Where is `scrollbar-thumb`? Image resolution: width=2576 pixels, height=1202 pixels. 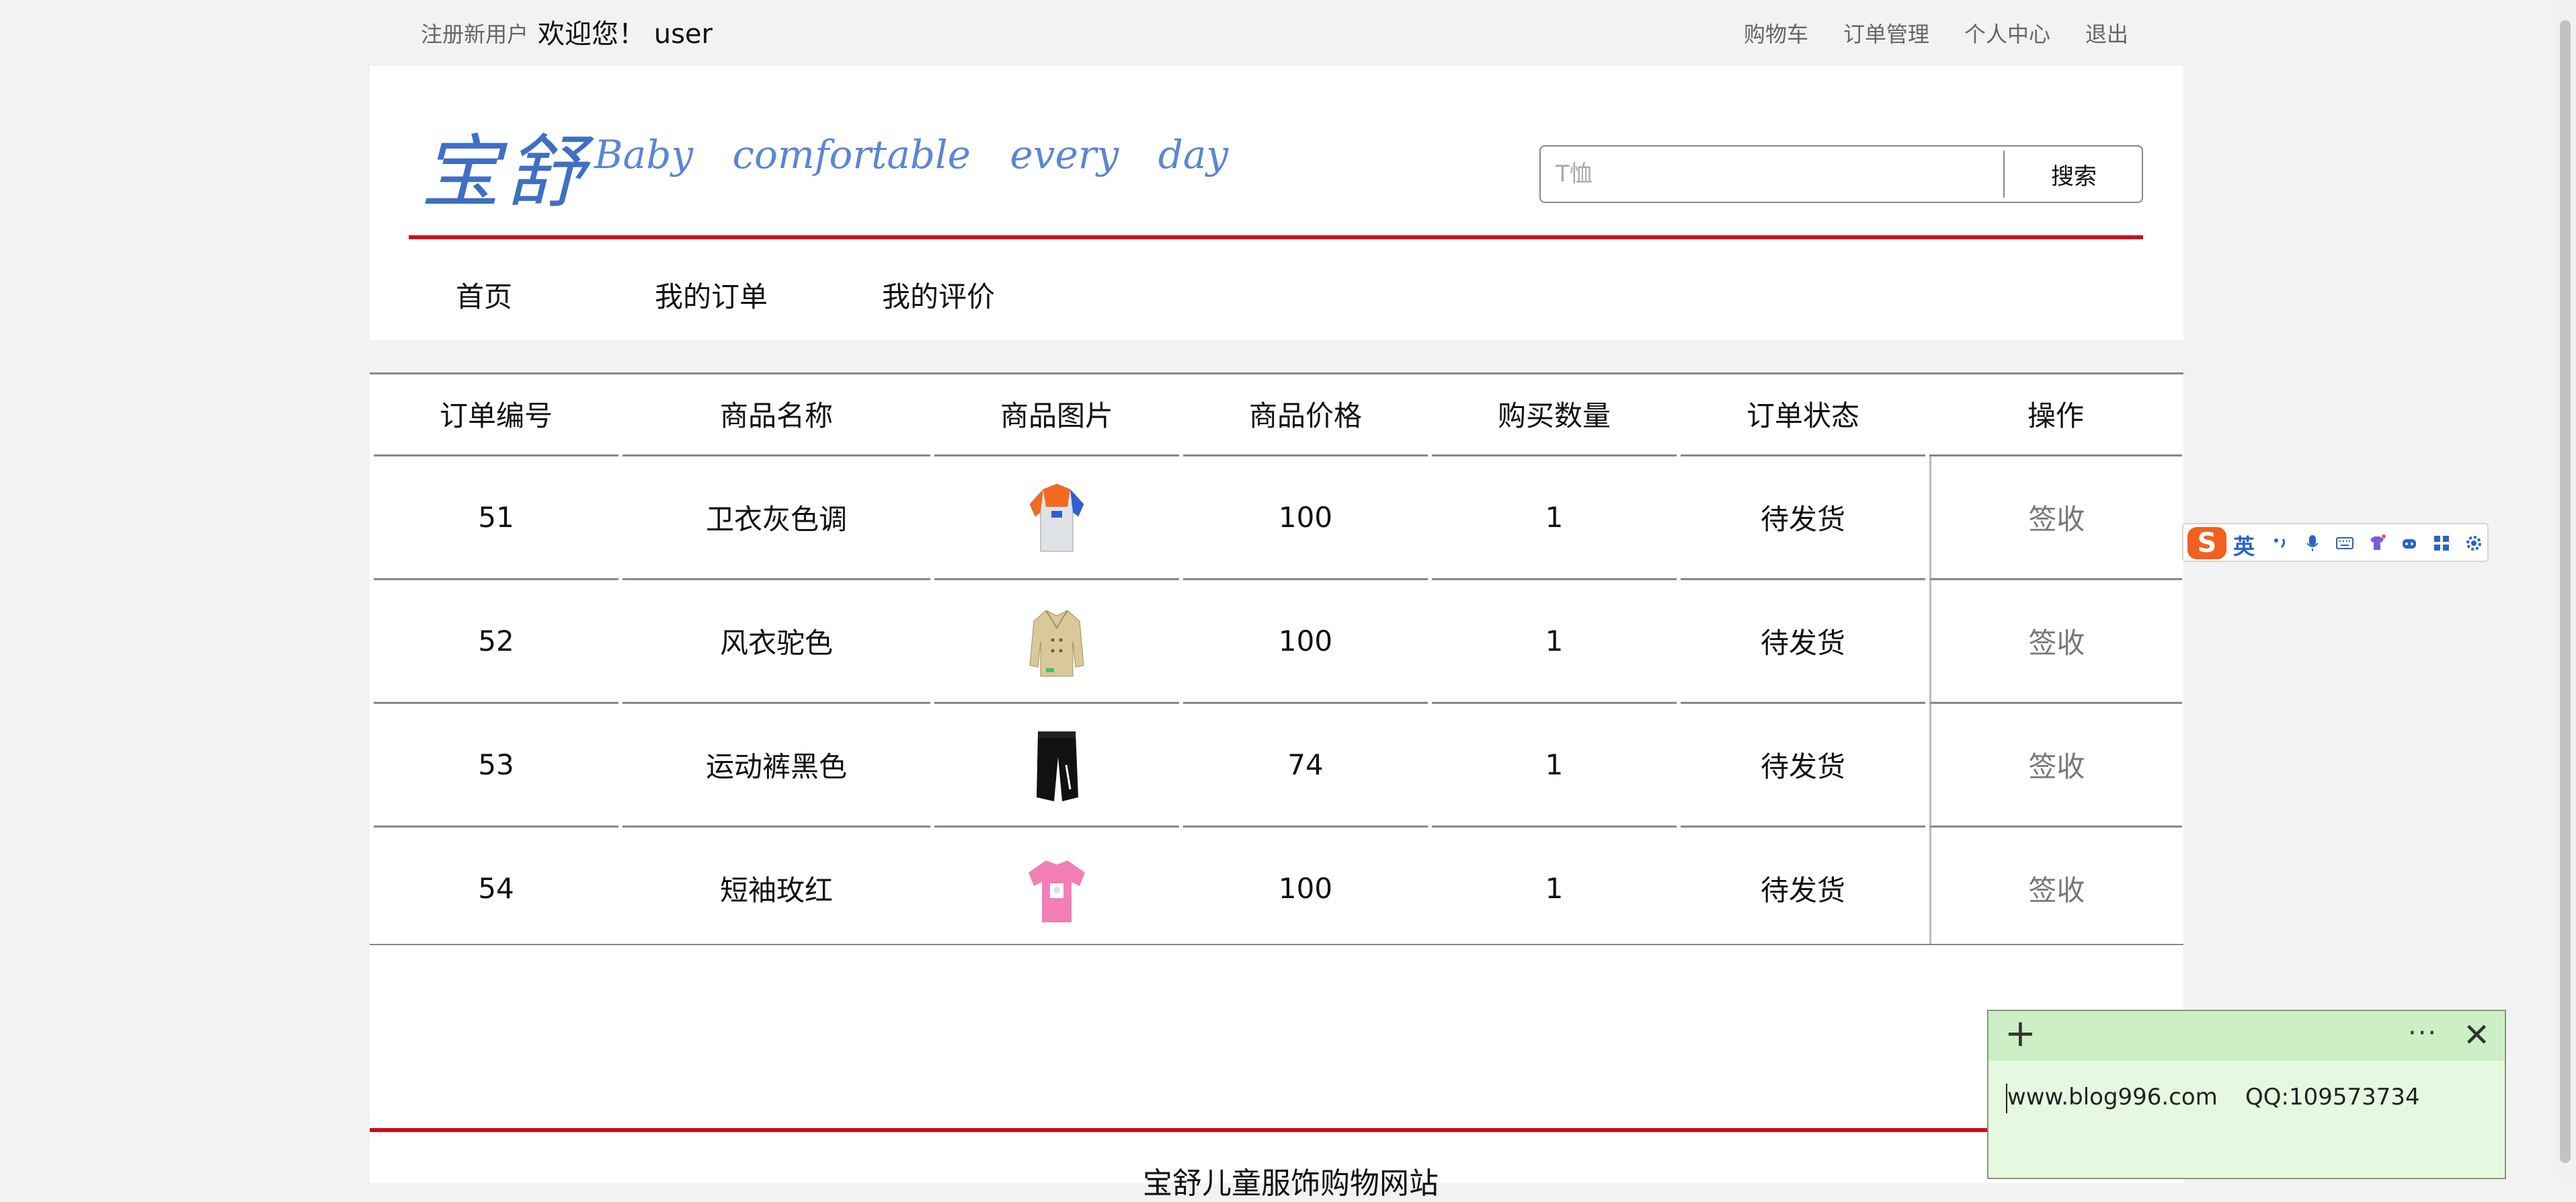
scrollbar-thumb is located at coordinates (2565, 591).